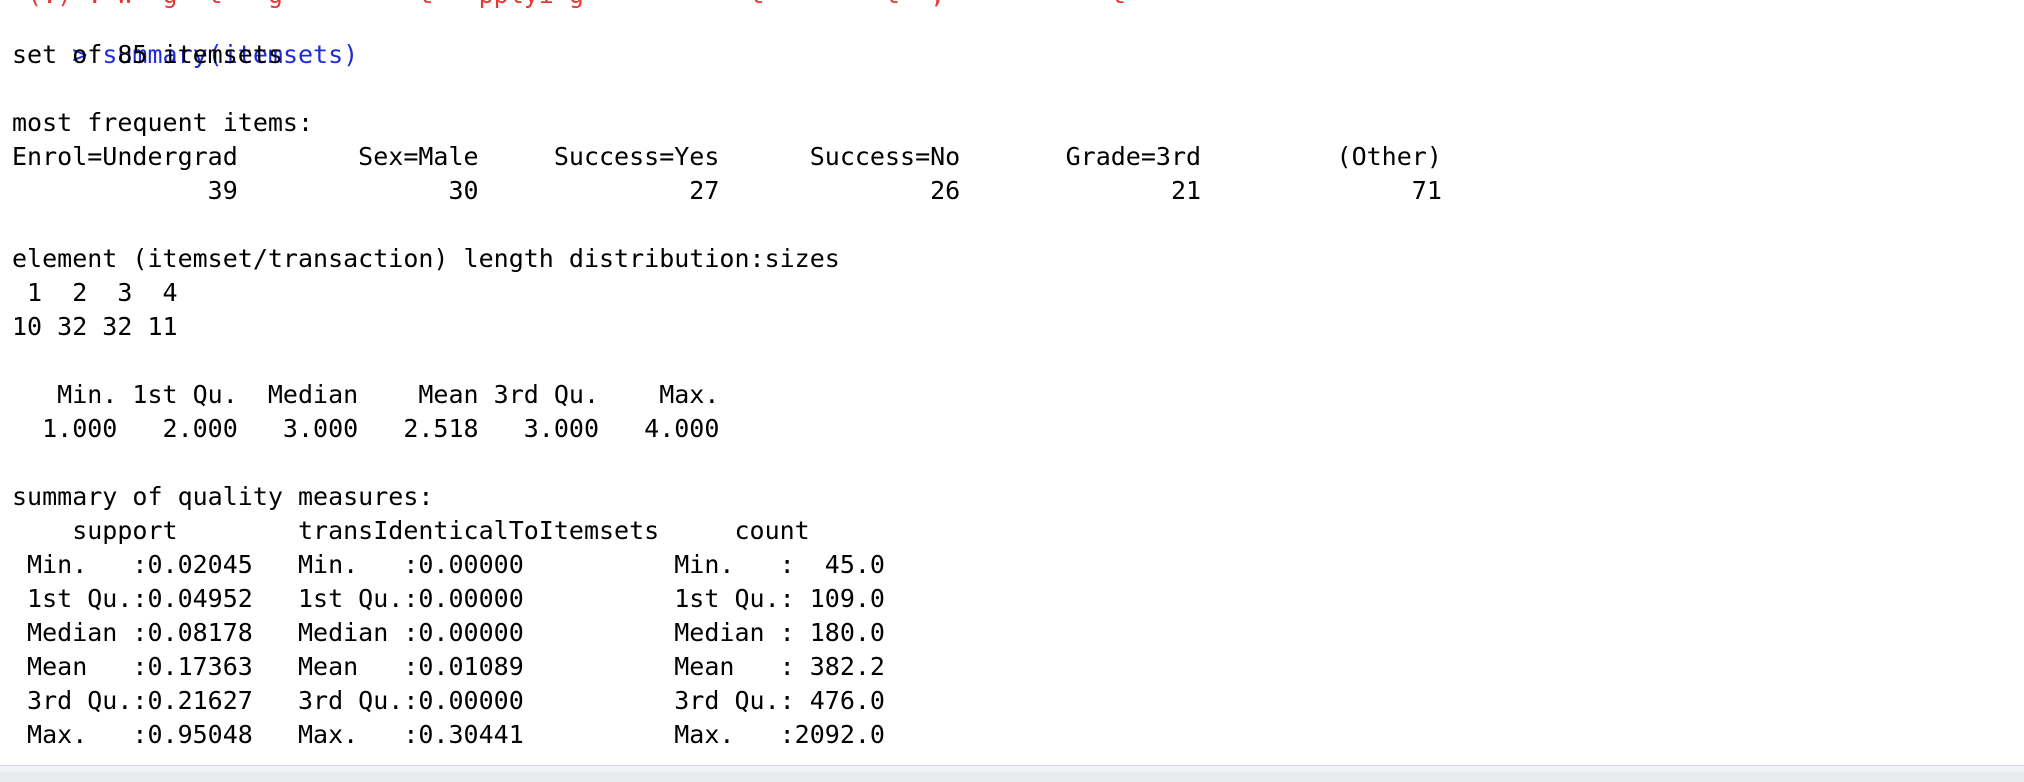 Image resolution: width=2024 pixels, height=782 pixels. What do you see at coordinates (1012, 6) in the screenshot?
I see `clipped-warning-line: (.) : W g t g t pplyi g t t , t` at bounding box center [1012, 6].